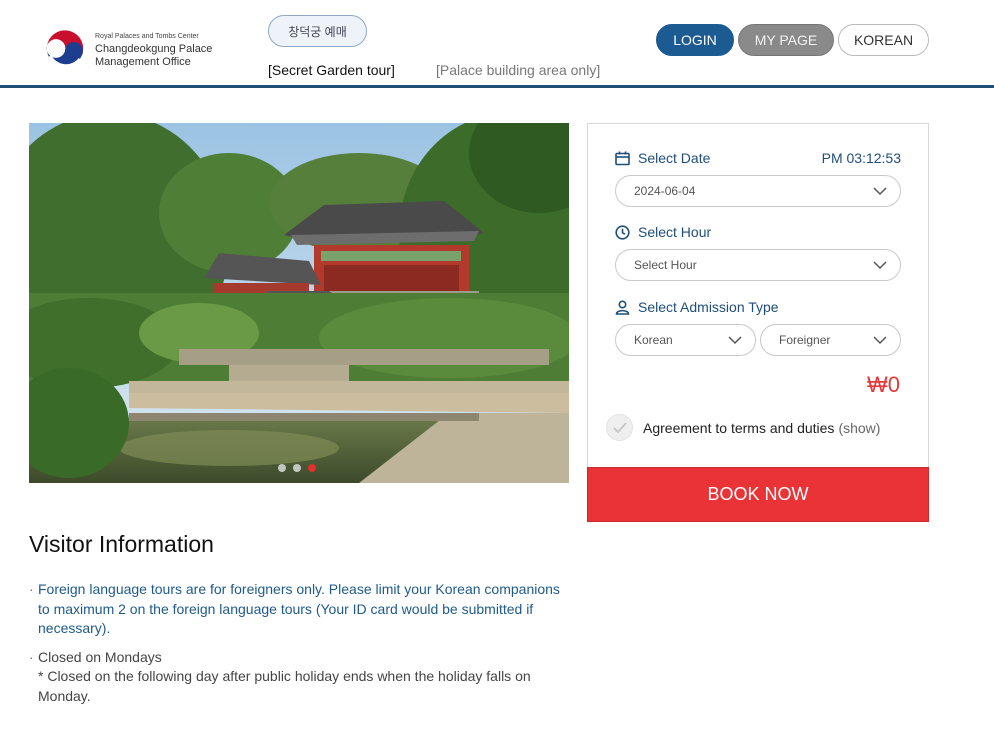 Image resolution: width=994 pixels, height=736 pixels. I want to click on admission-type-label: Select Admission Type, so click(697, 307).